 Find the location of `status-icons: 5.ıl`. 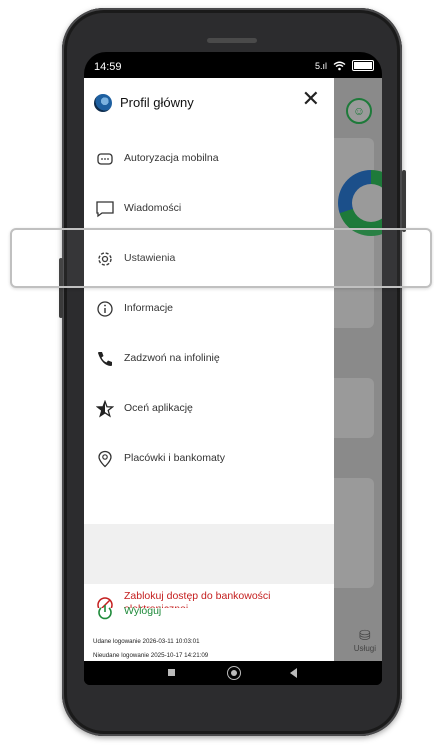

status-icons: 5.ıl is located at coordinates (344, 65).